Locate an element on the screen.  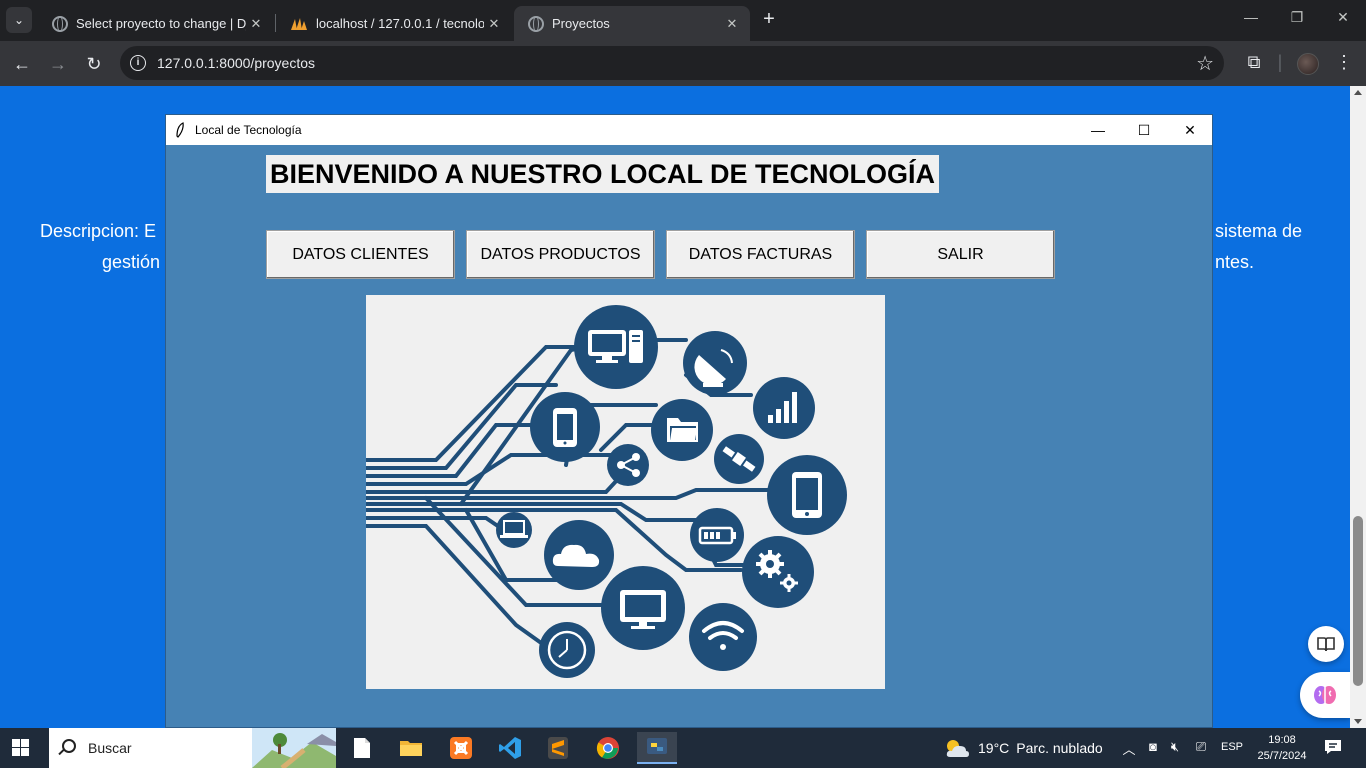
tk-feather-icon is located at coordinates (180, 130).